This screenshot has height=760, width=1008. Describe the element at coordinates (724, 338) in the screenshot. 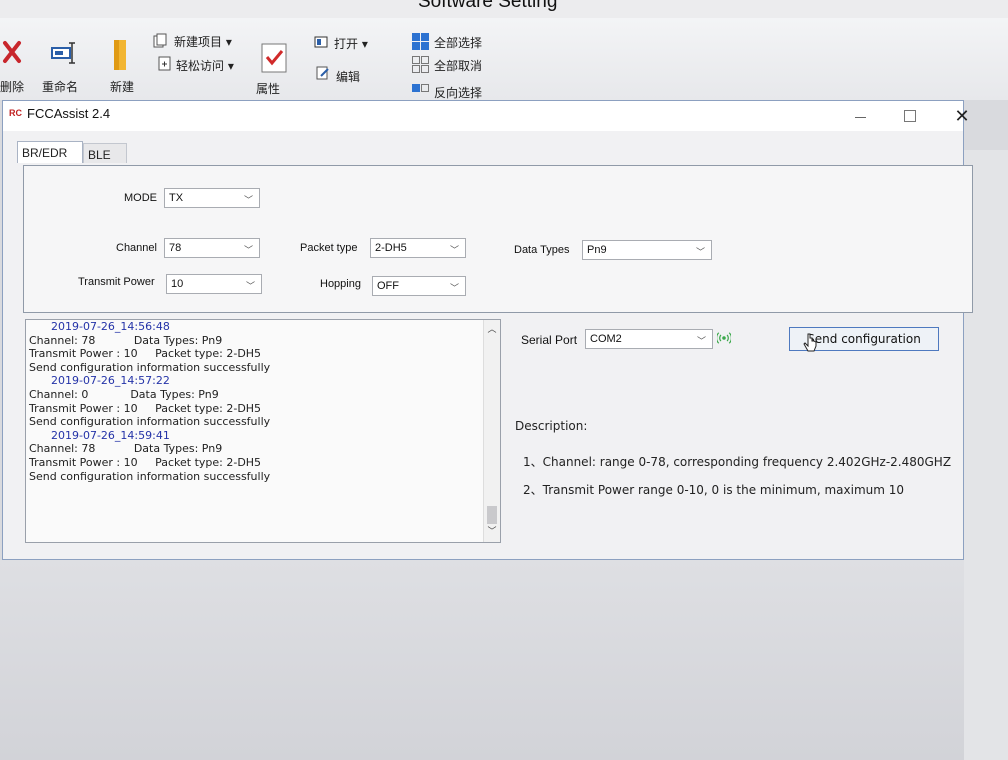

I see `signal-icon` at that location.